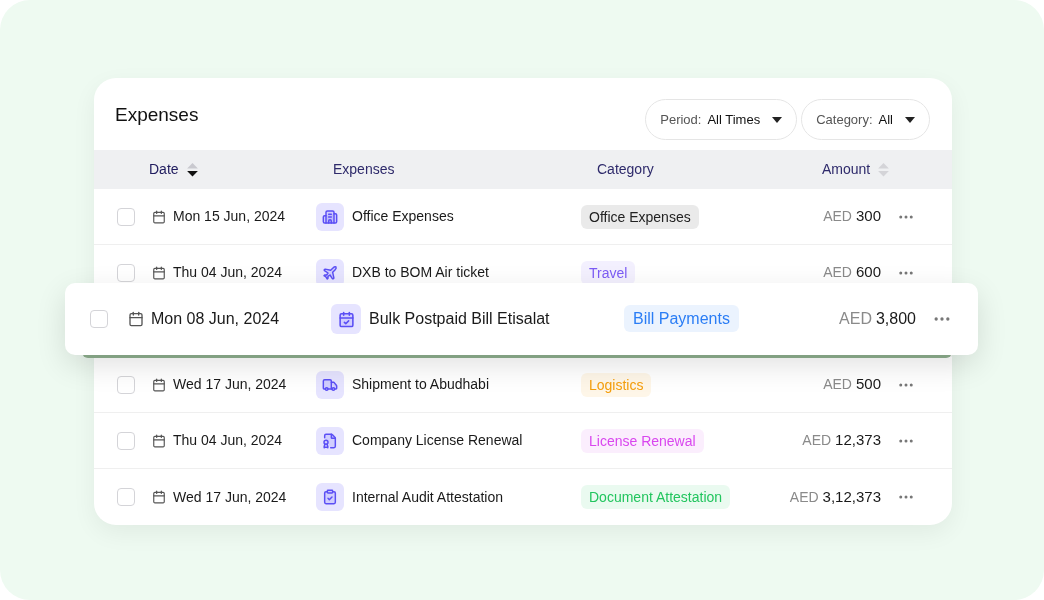 The width and height of the screenshot is (1044, 600). I want to click on category-tag: Bill Payments, so click(681, 318).